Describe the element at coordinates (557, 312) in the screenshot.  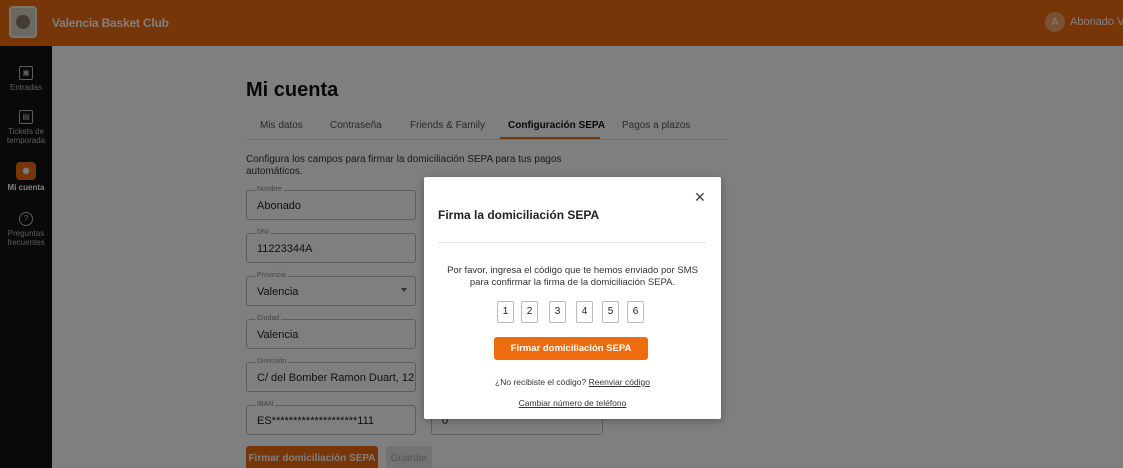
I see `otp-digit-3: 3` at that location.